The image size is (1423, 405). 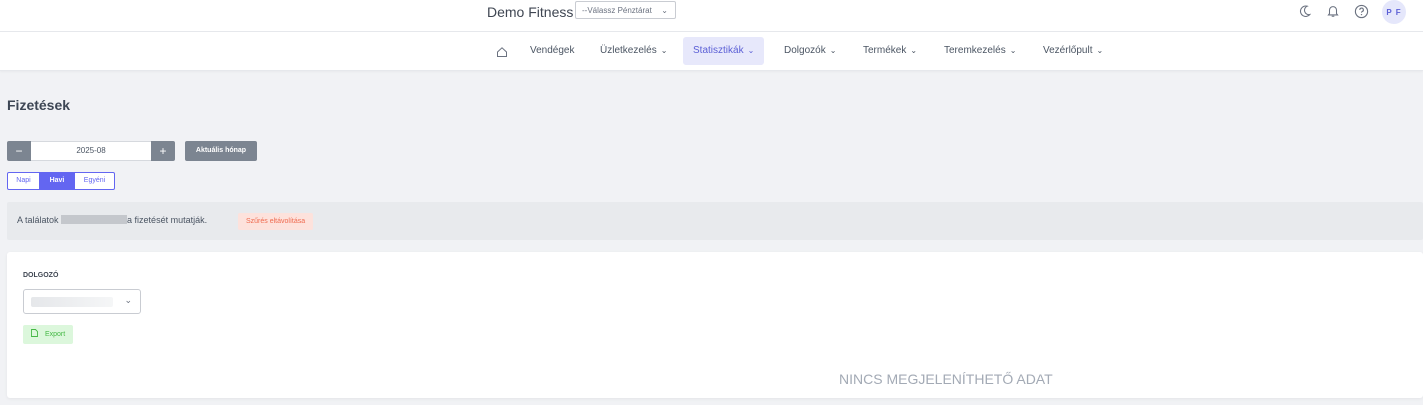 What do you see at coordinates (72, 302) in the screenshot?
I see `redacted-selected-value` at bounding box center [72, 302].